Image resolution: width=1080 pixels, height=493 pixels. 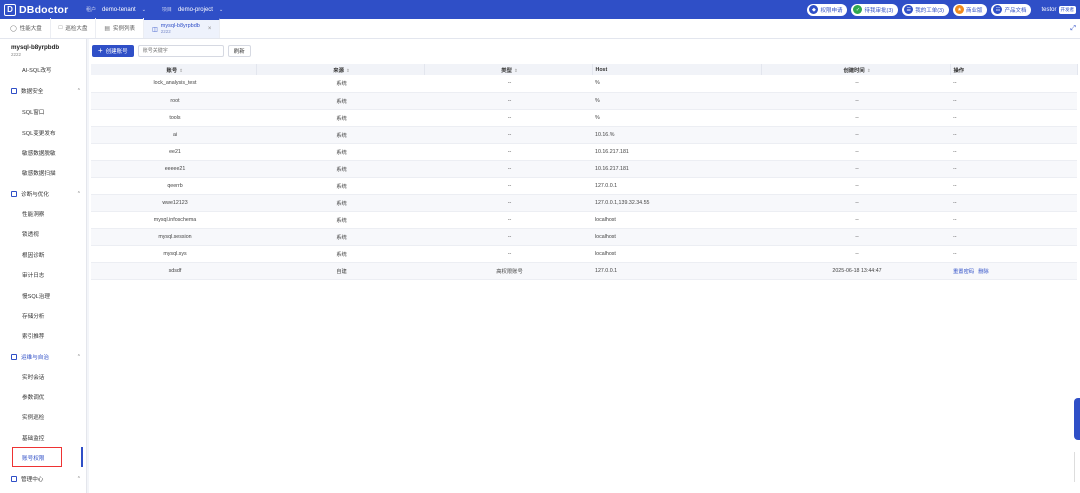 I want to click on column-header-source: 来源 ⇕, so click(x=340, y=69).